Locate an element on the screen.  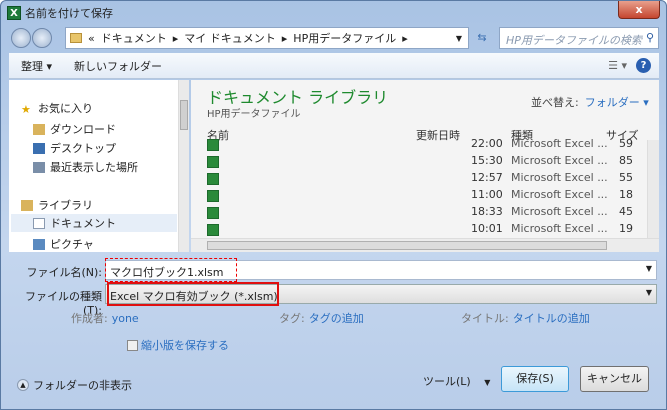
file-row: 18:33 Microsoft Excel ... 45 is located at coordinates (420, 213).